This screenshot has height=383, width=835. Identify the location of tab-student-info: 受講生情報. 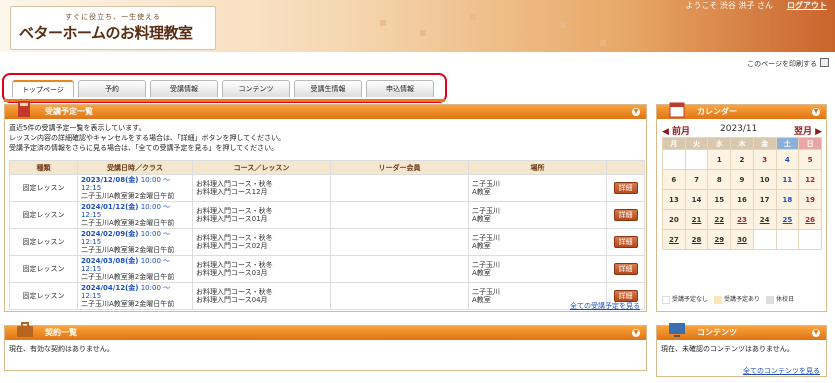
(328, 88).